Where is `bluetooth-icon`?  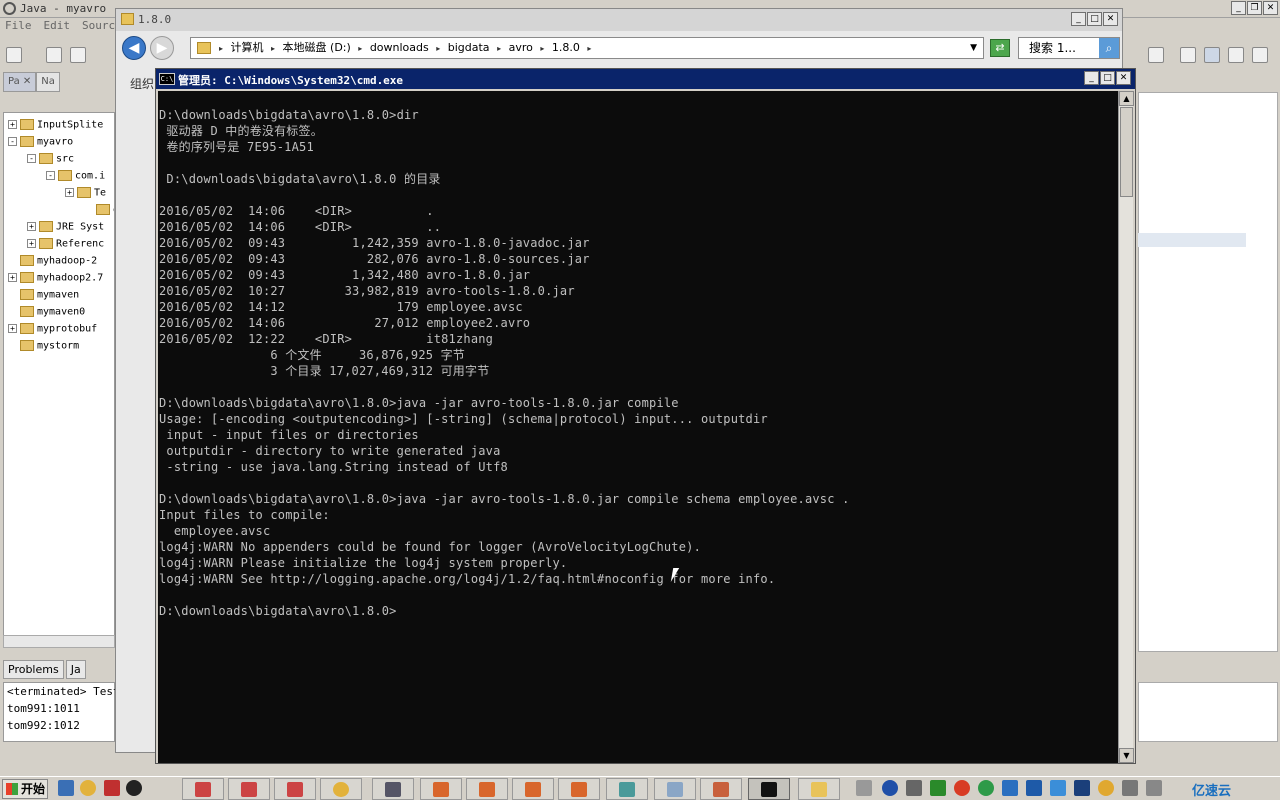
bluetooth-icon is located at coordinates (1034, 788).